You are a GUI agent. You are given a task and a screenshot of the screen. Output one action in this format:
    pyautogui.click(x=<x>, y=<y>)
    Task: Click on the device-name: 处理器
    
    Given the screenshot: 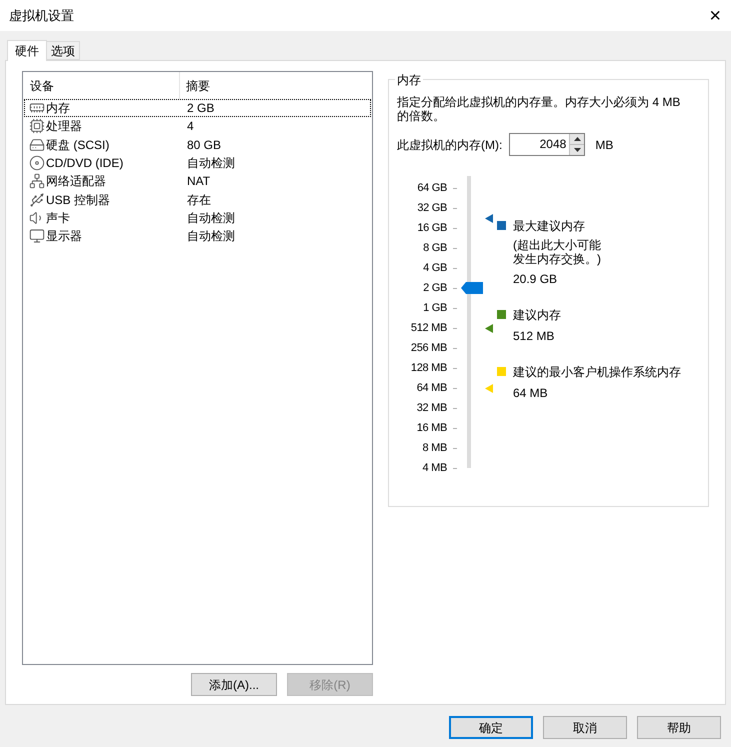 What is the action you would take?
    pyautogui.click(x=64, y=127)
    